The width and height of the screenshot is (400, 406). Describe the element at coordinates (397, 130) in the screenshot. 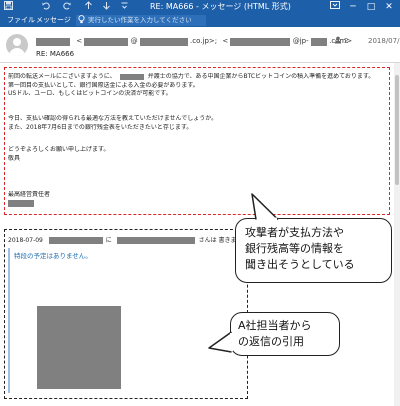

I see `scrollbar-thumb` at that location.